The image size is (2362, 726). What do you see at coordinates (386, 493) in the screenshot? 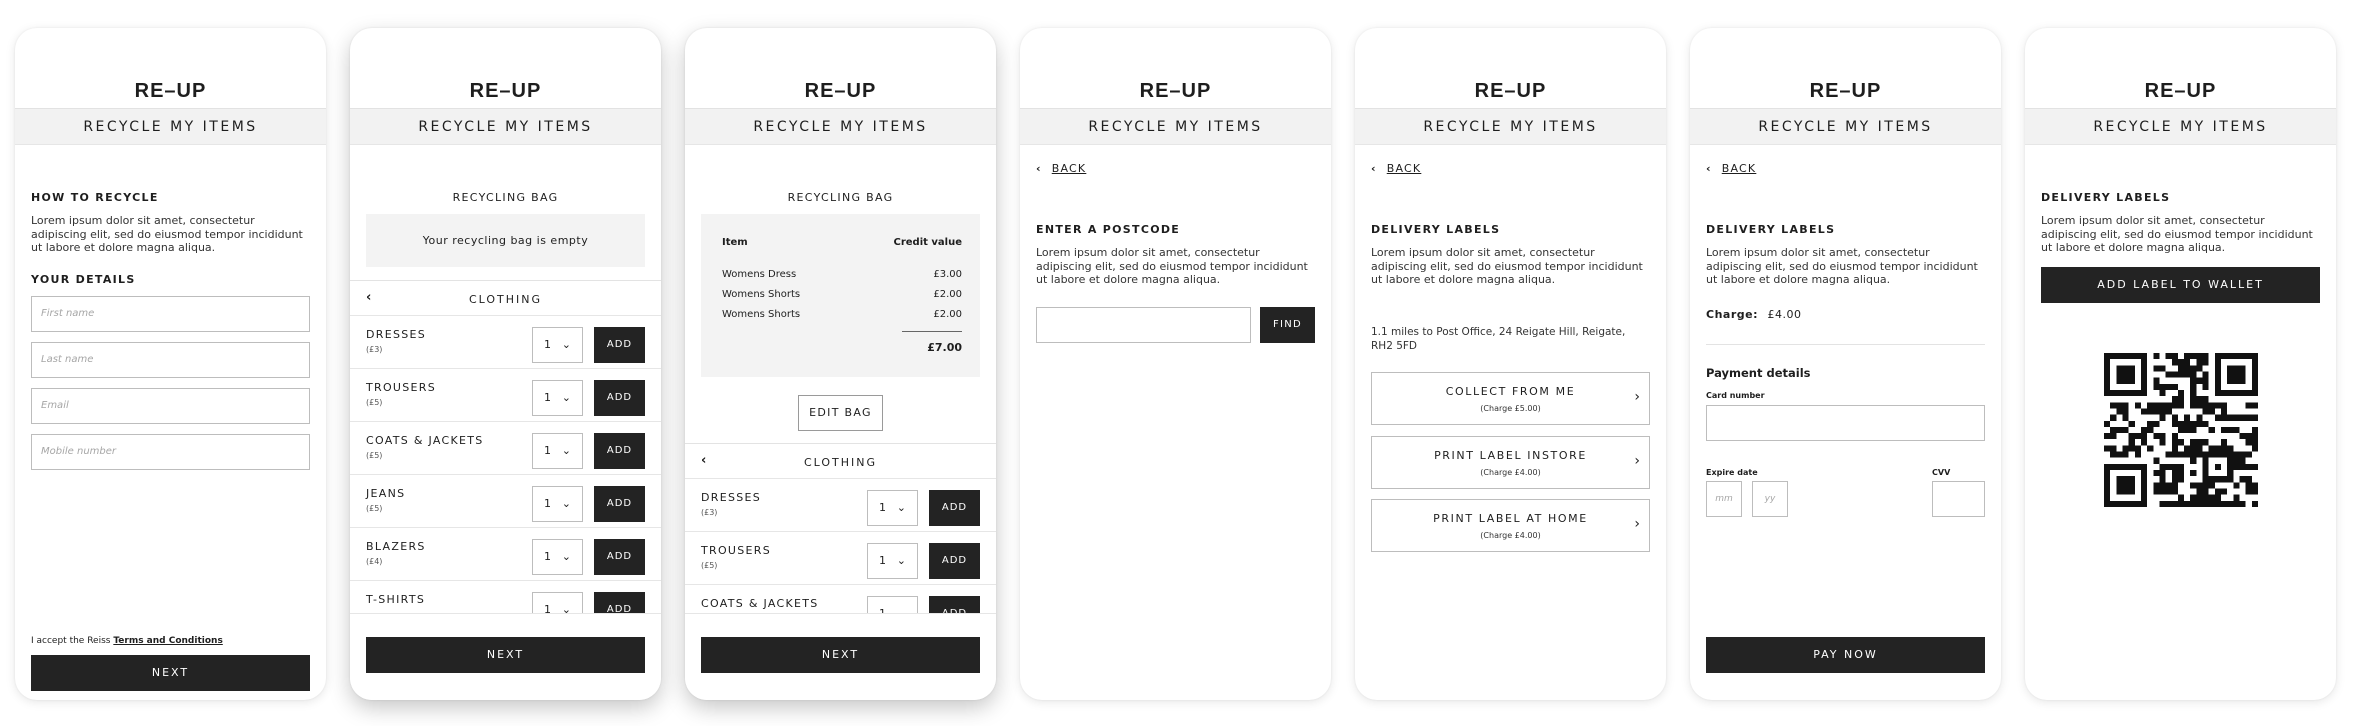
I see `item-name: JEANS` at bounding box center [386, 493].